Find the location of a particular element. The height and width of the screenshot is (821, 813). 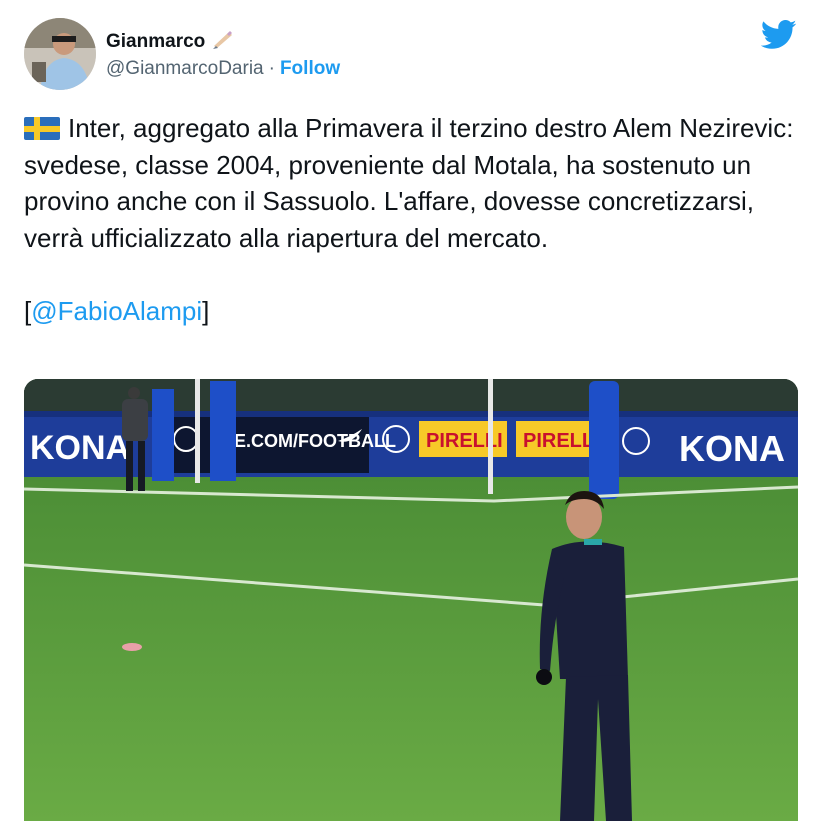

avatar-image is located at coordinates (60, 54).